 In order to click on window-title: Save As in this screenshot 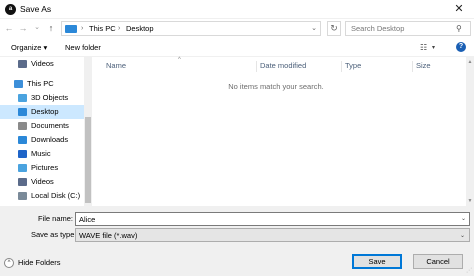, I will do `click(36, 9)`.